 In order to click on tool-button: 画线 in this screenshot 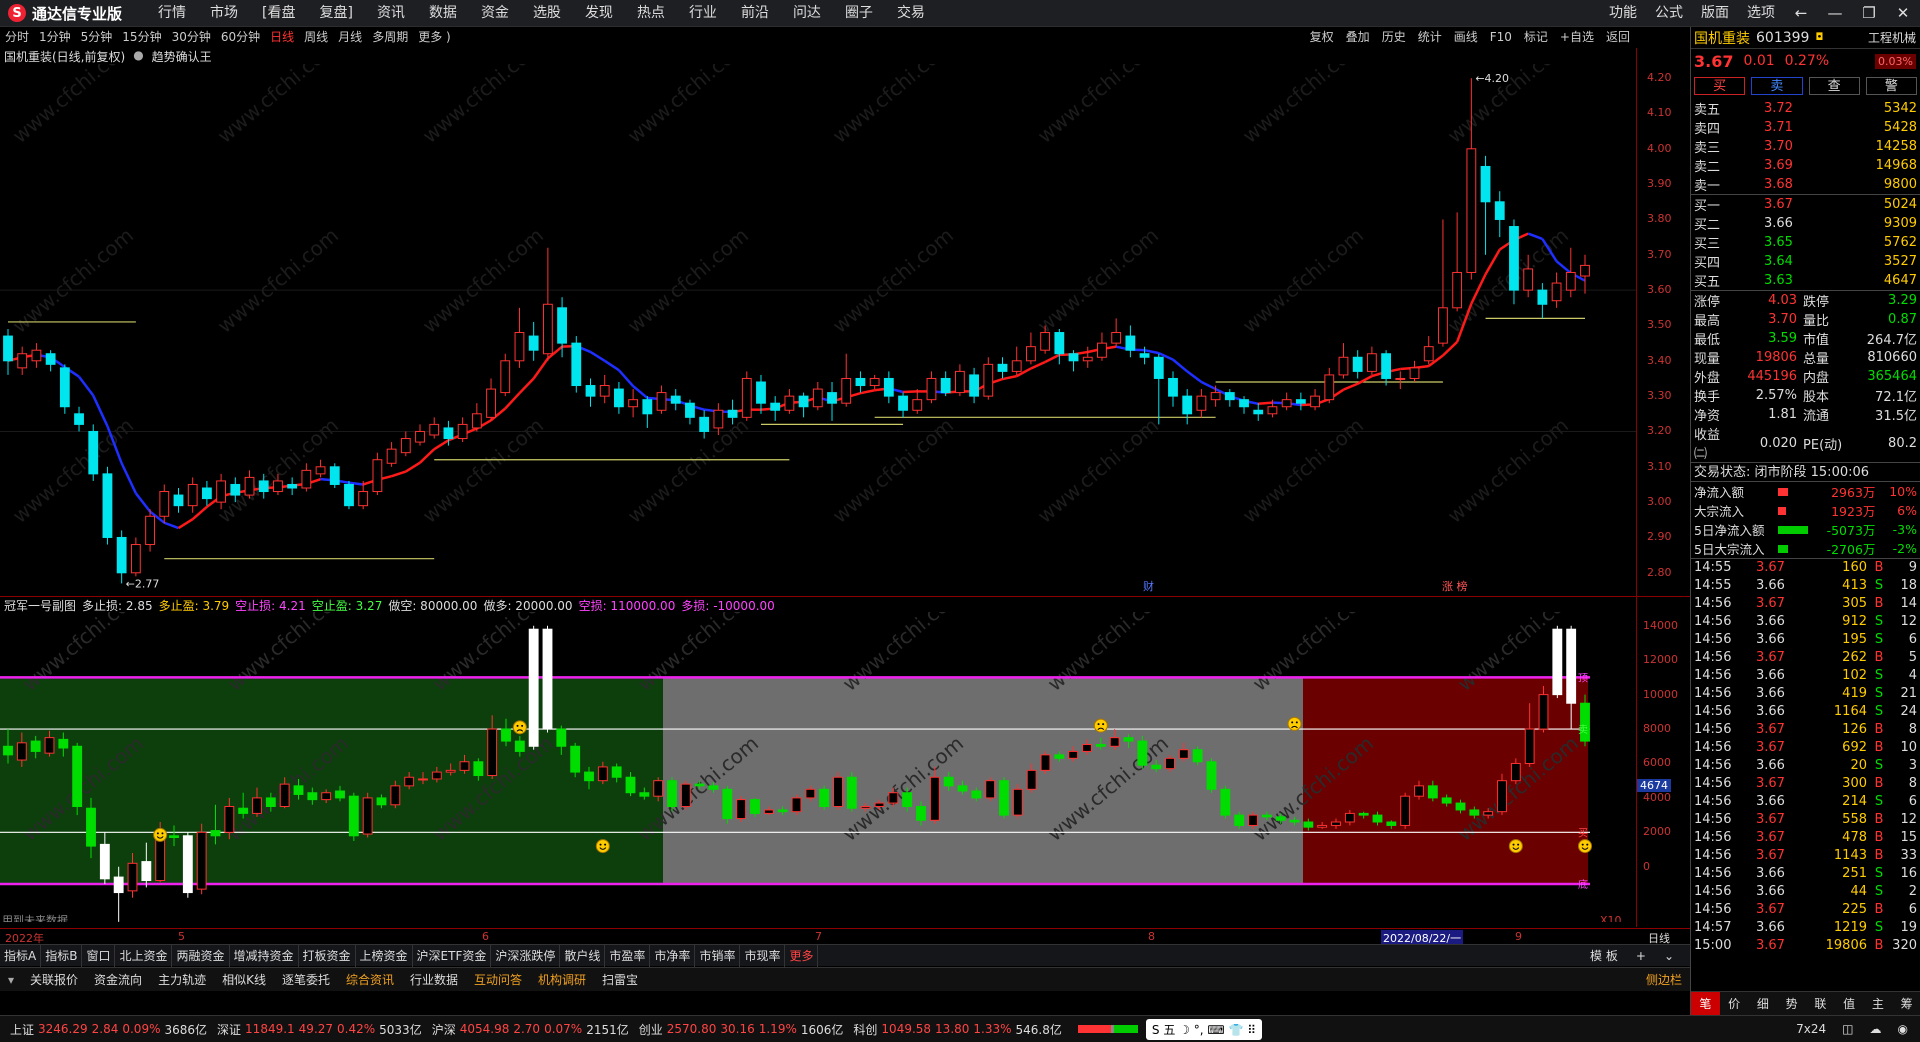, I will do `click(1466, 37)`.